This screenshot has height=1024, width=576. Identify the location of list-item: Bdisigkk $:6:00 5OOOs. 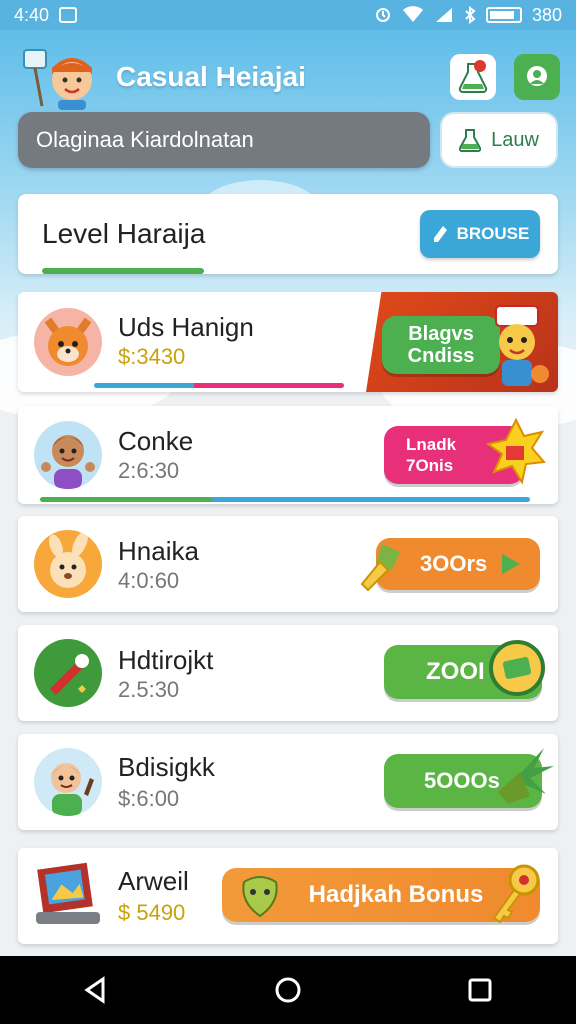
(288, 782).